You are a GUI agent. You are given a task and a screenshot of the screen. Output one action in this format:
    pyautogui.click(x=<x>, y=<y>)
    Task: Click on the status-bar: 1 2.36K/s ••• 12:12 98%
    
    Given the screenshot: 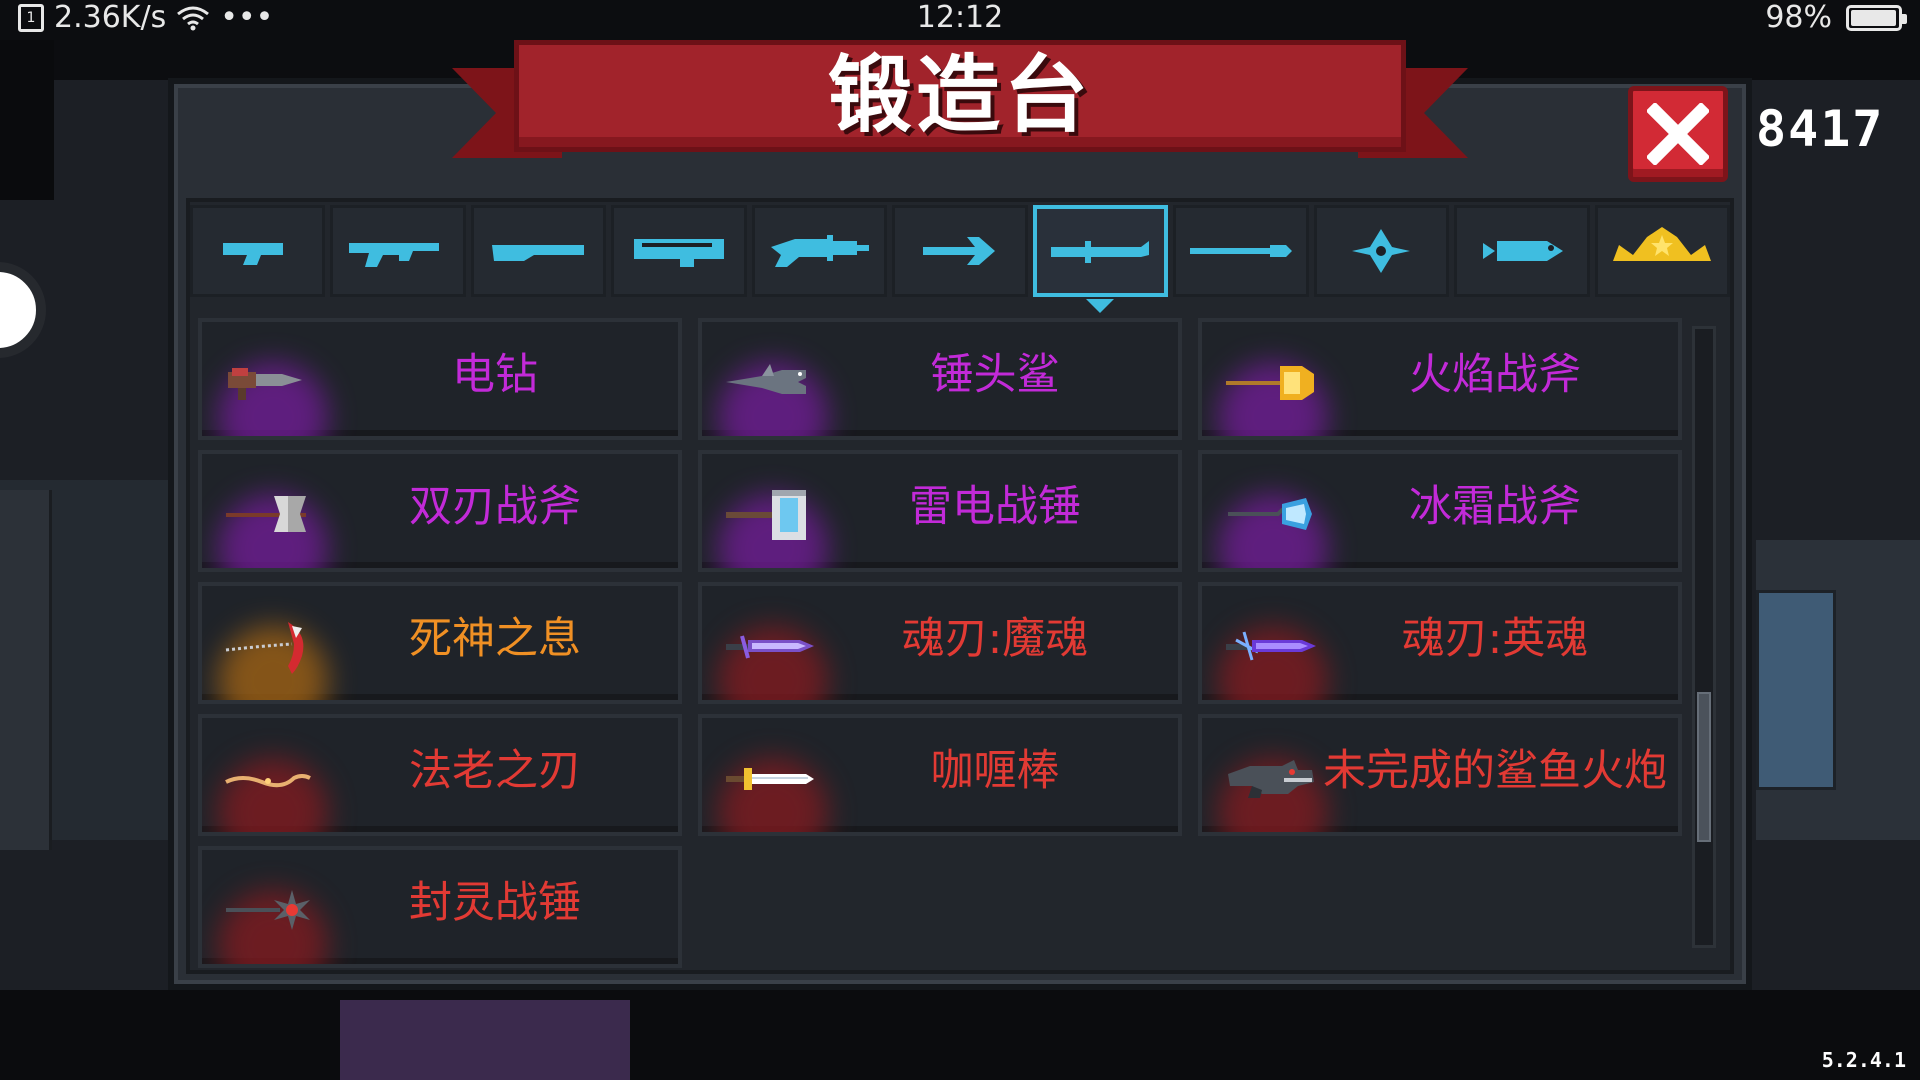 What is the action you would take?
    pyautogui.click(x=960, y=18)
    